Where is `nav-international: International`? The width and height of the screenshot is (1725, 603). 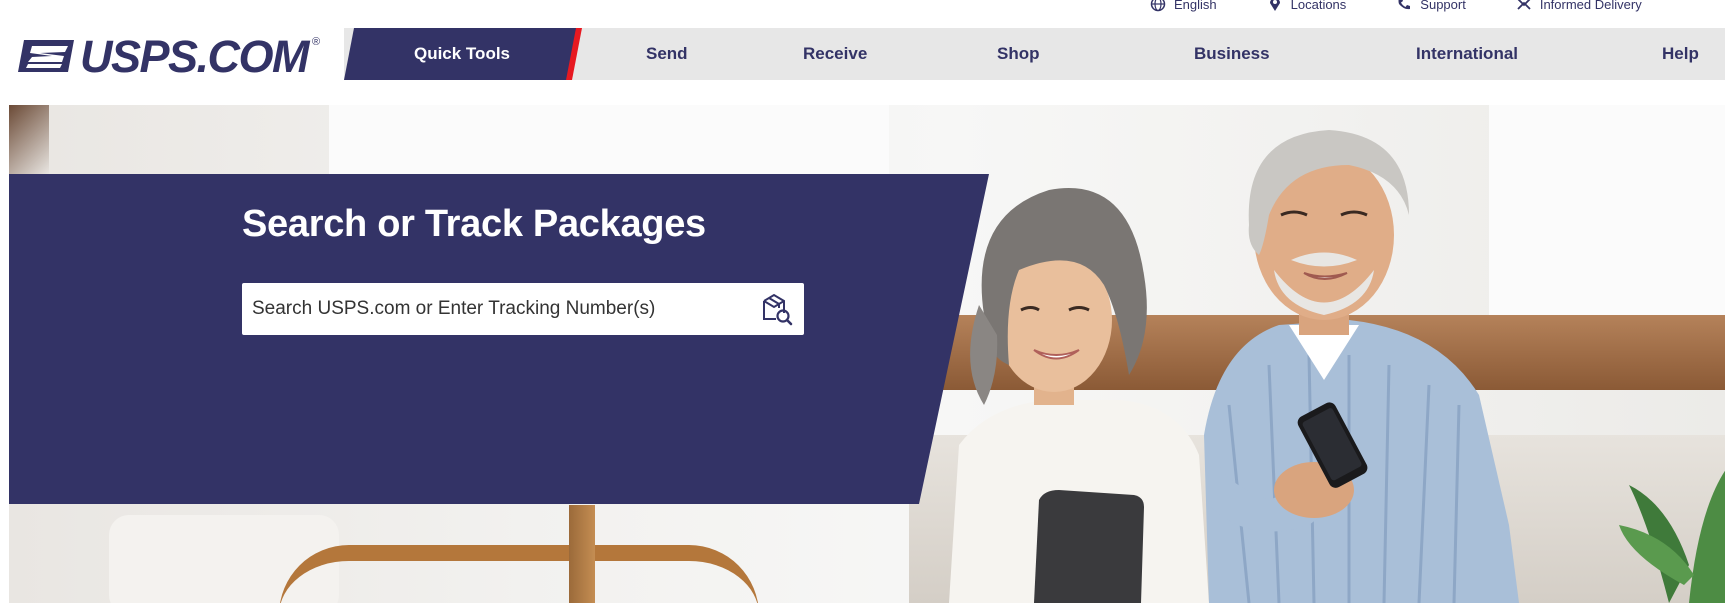 nav-international: International is located at coordinates (1467, 54).